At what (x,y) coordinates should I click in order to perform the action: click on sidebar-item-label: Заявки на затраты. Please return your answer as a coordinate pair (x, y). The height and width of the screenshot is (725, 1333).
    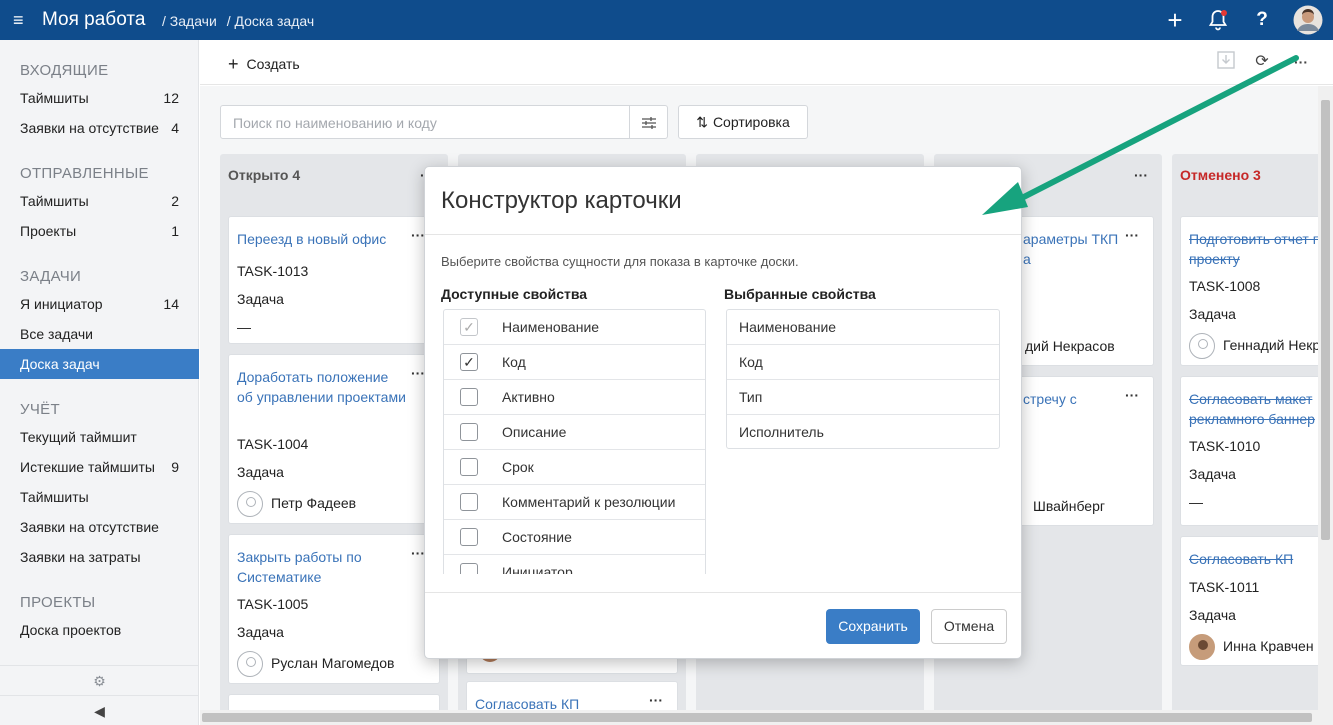
    Looking at the image, I should click on (80, 557).